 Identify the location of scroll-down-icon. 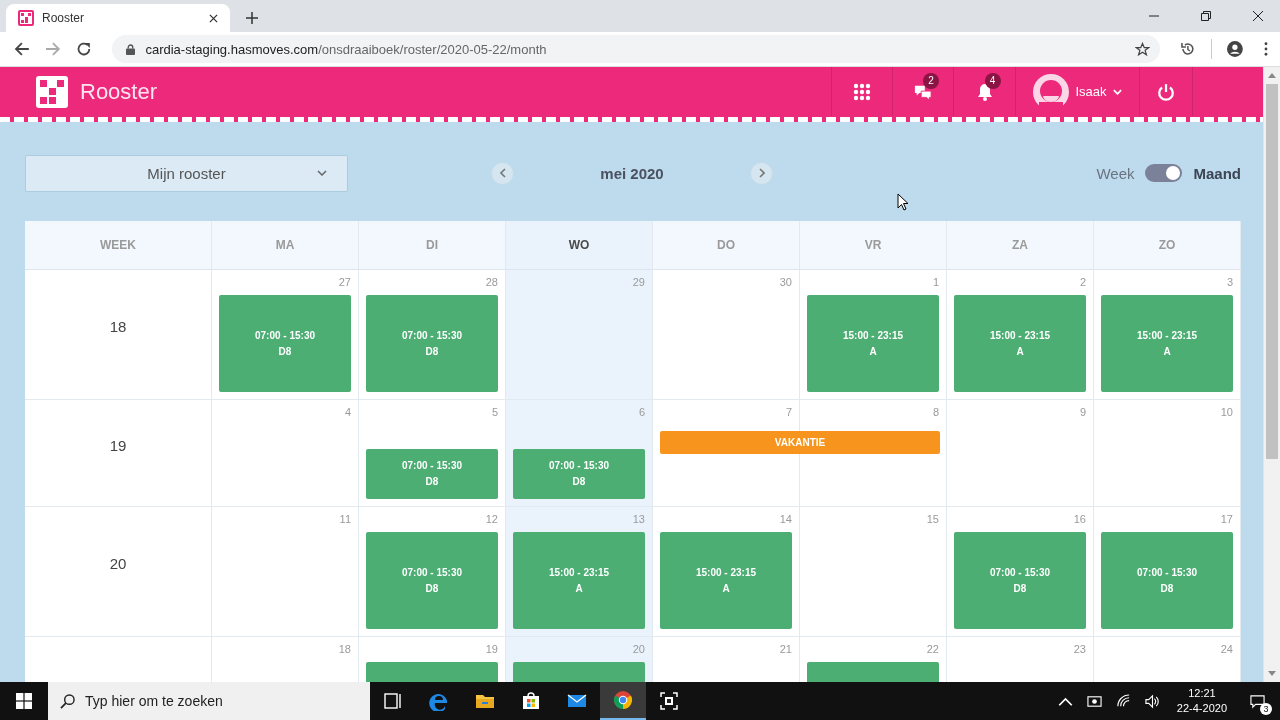
(1272, 673).